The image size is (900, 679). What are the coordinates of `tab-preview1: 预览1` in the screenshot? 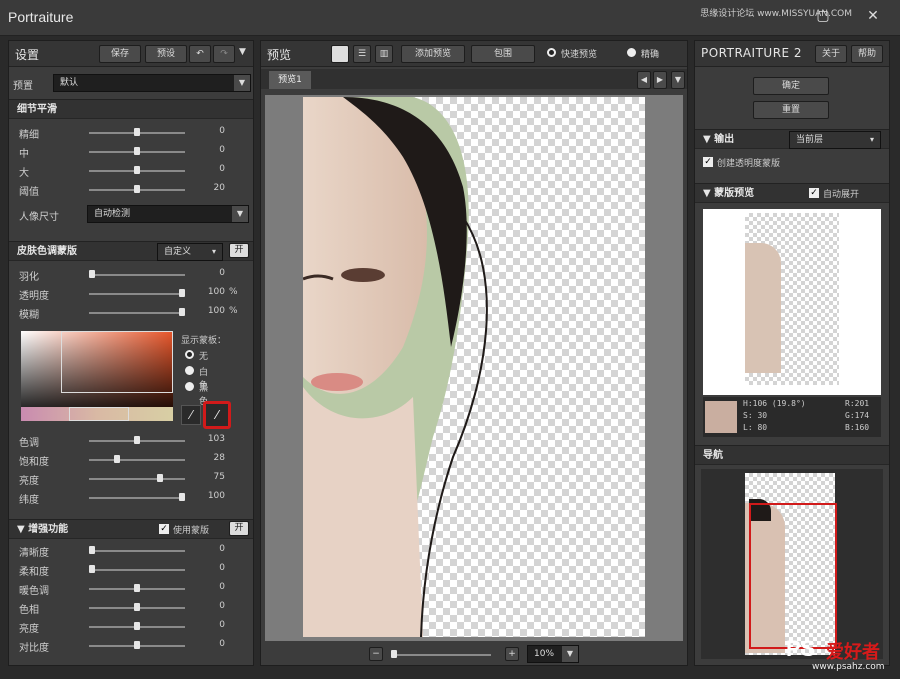 It's located at (290, 80).